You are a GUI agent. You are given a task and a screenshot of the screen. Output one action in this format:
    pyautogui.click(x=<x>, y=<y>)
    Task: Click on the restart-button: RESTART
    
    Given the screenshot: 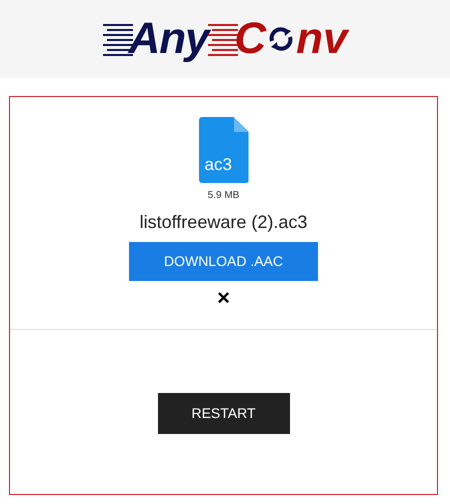 What is the action you would take?
    pyautogui.click(x=224, y=413)
    